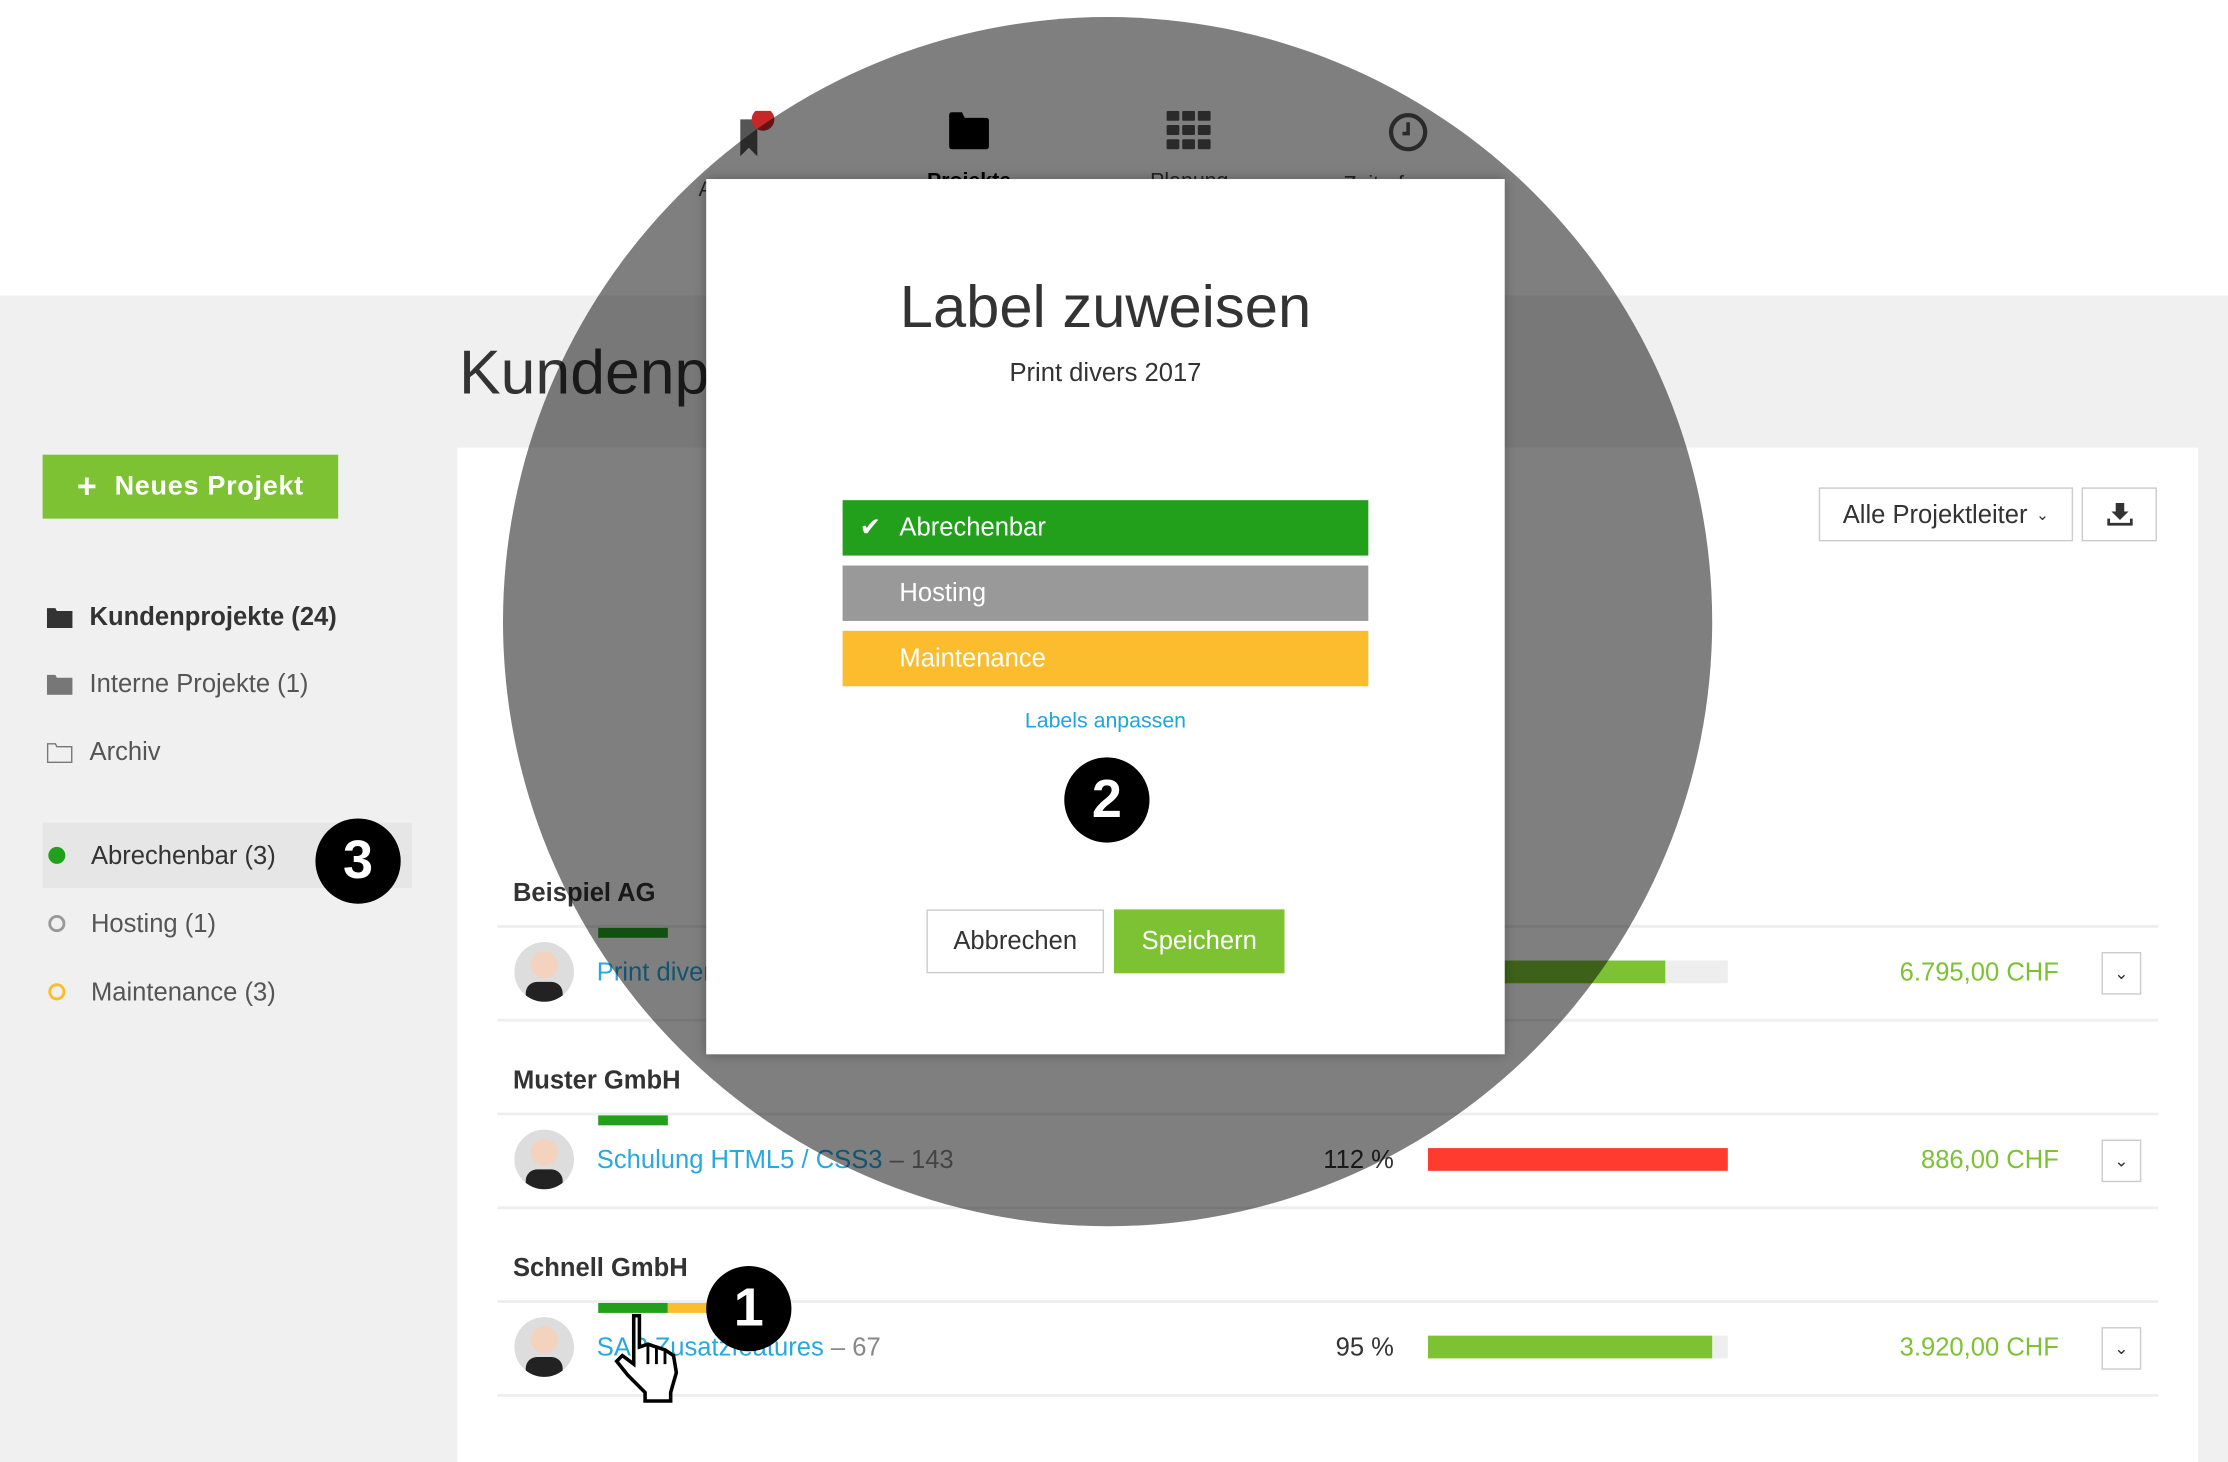 This screenshot has width=2228, height=1462. Describe the element at coordinates (213, 616) in the screenshot. I see `sidebar-label: Kundenprojekte (24)` at that location.